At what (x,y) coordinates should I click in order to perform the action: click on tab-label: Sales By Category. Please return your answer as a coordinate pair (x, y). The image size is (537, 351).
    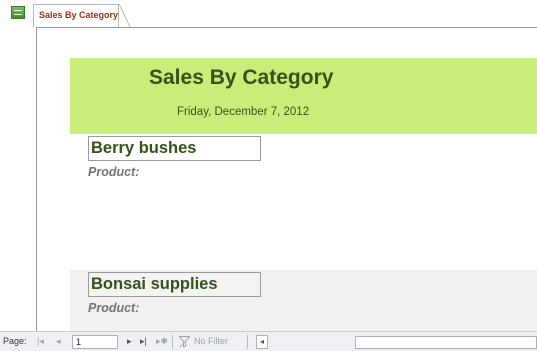
    Looking at the image, I should click on (79, 15).